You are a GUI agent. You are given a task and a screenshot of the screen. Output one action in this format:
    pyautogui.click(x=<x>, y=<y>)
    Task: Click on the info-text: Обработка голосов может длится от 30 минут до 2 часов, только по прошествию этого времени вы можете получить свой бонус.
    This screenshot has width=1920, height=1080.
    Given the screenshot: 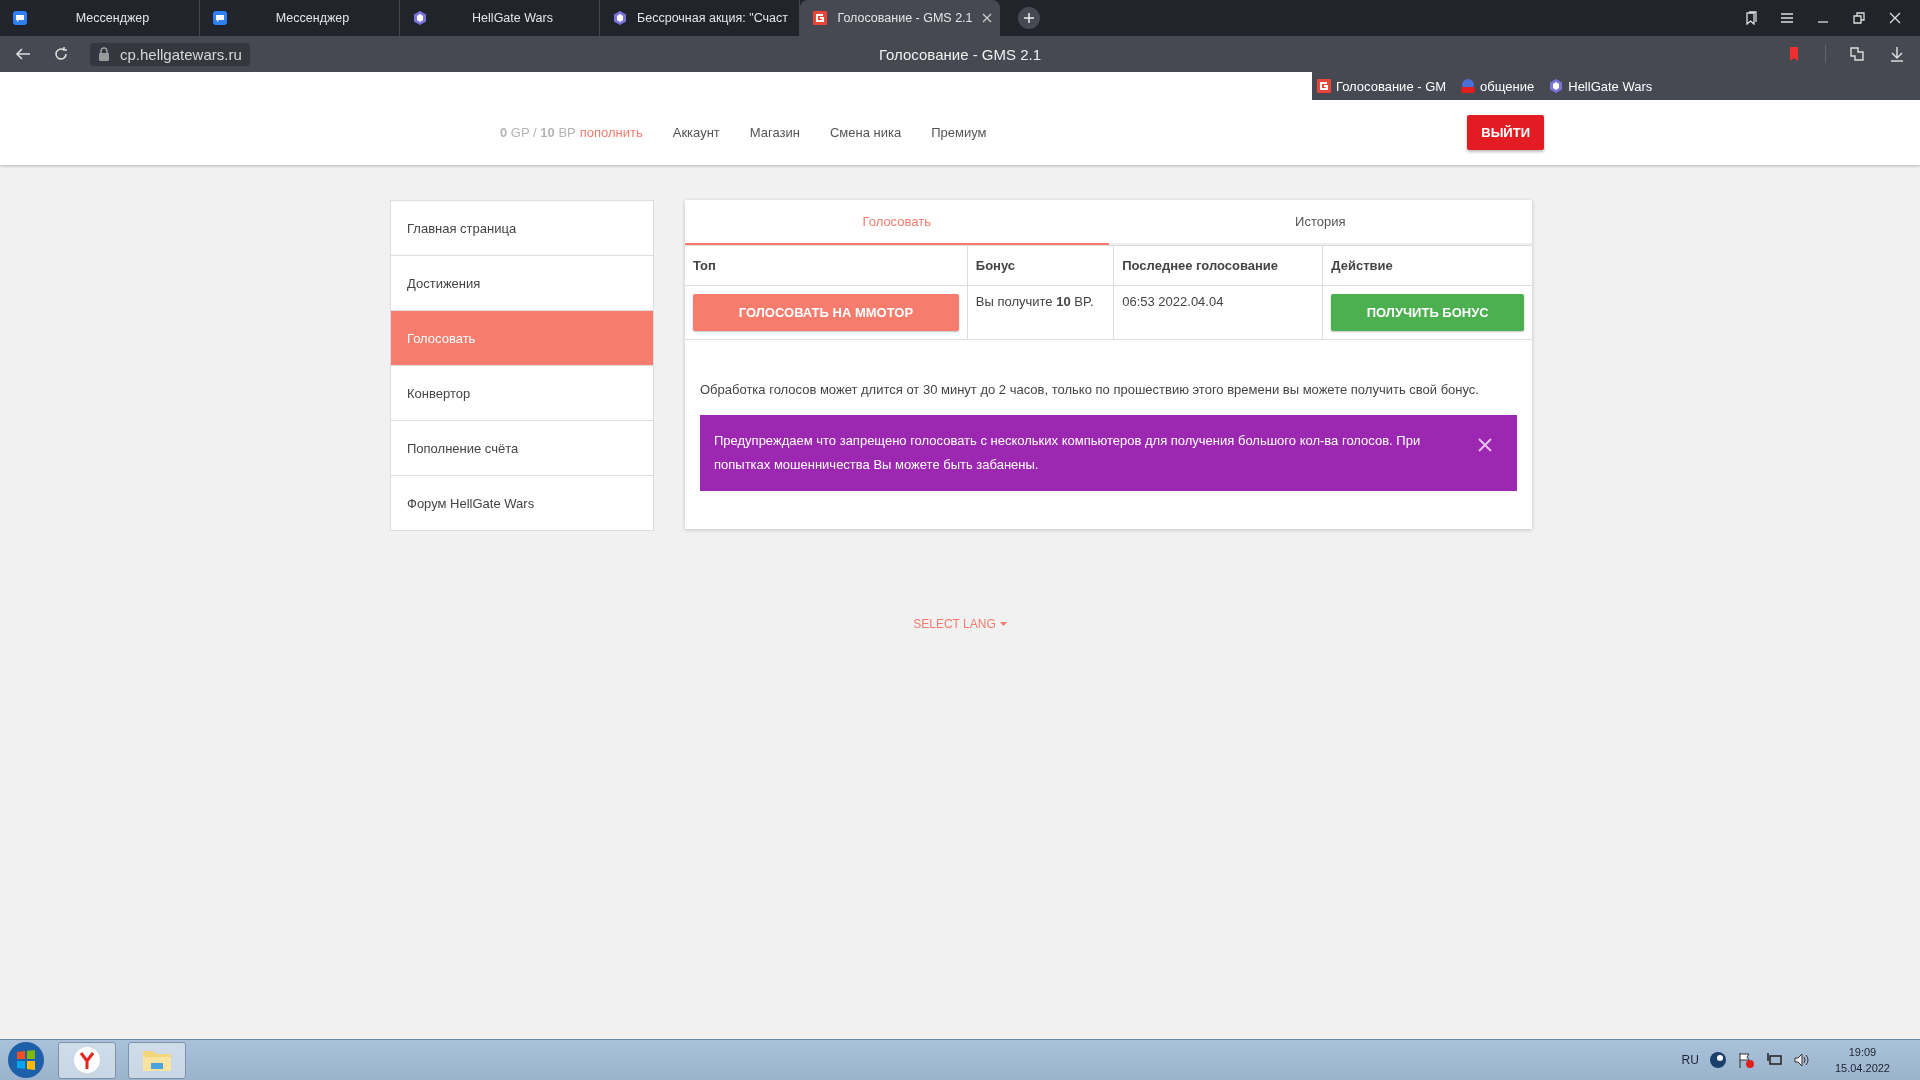 What is the action you would take?
    pyautogui.click(x=1090, y=389)
    